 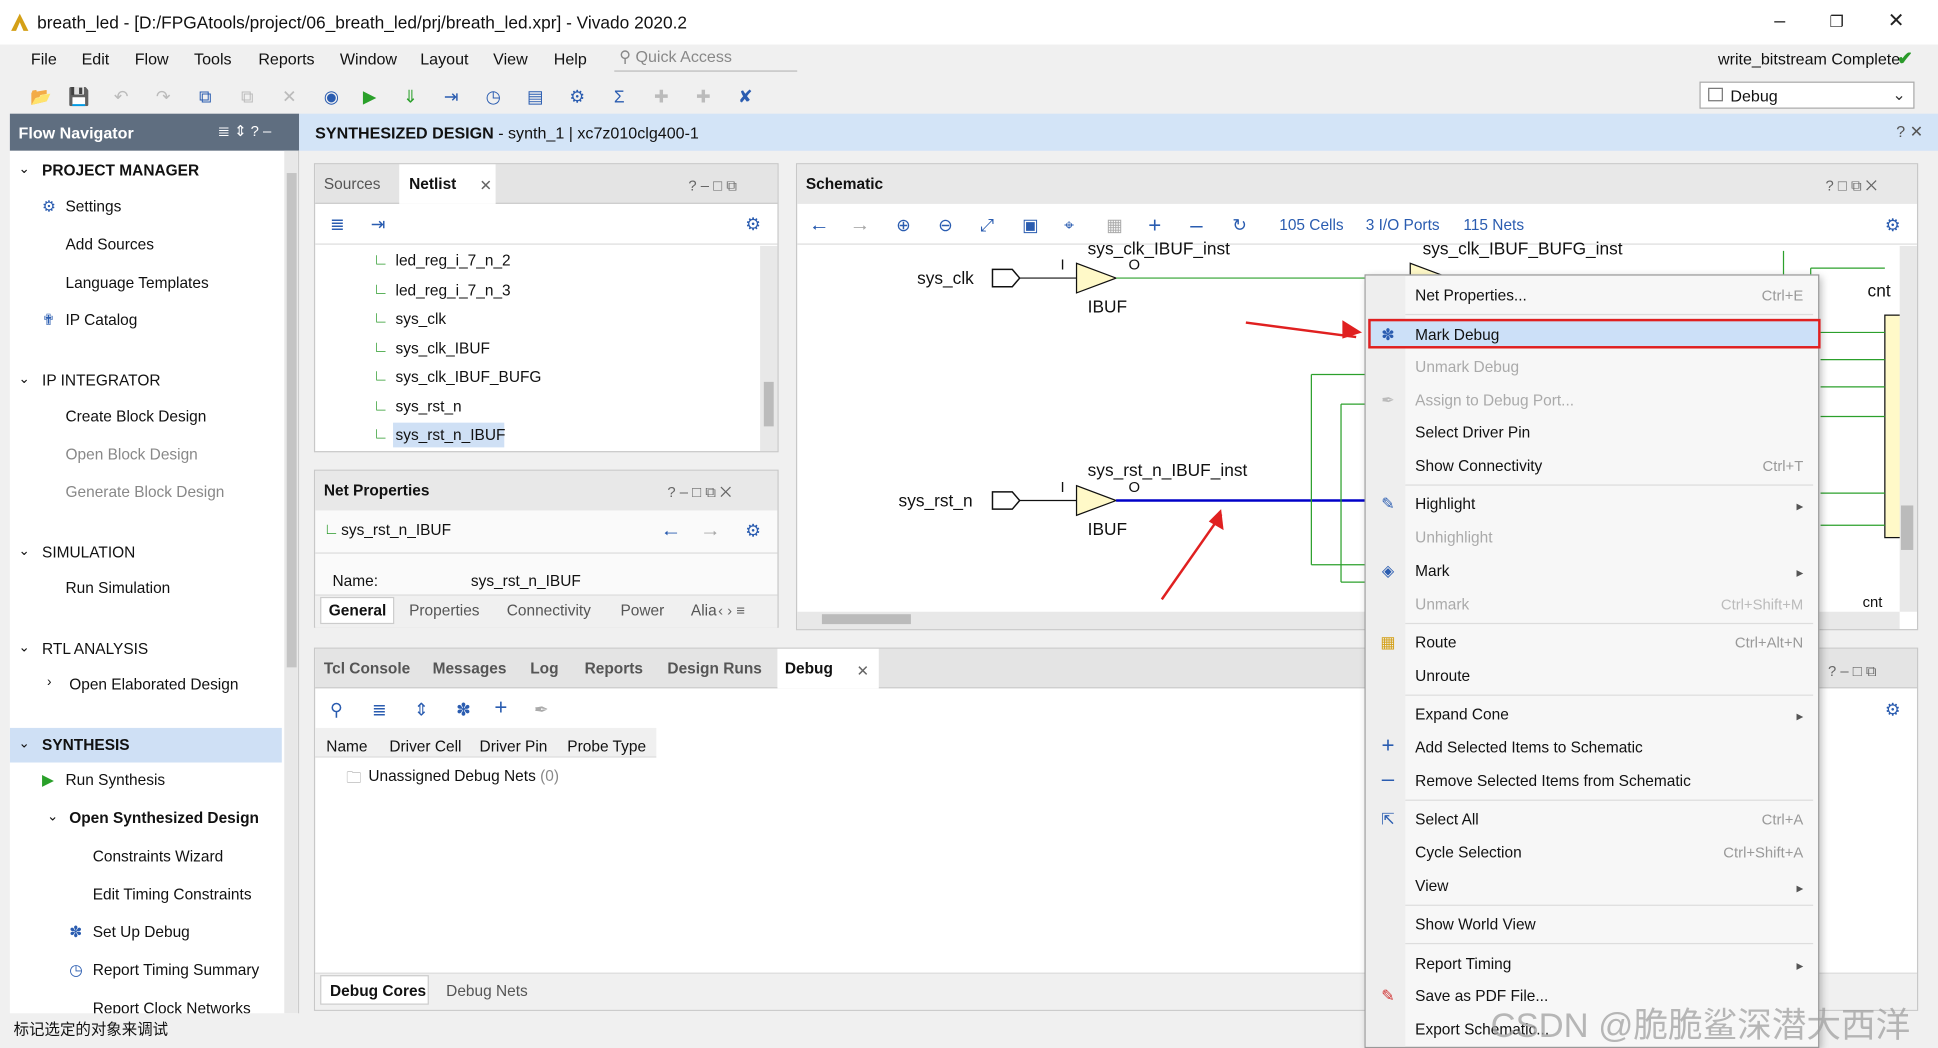 I want to click on cnt-label: cnt, so click(x=1879, y=291).